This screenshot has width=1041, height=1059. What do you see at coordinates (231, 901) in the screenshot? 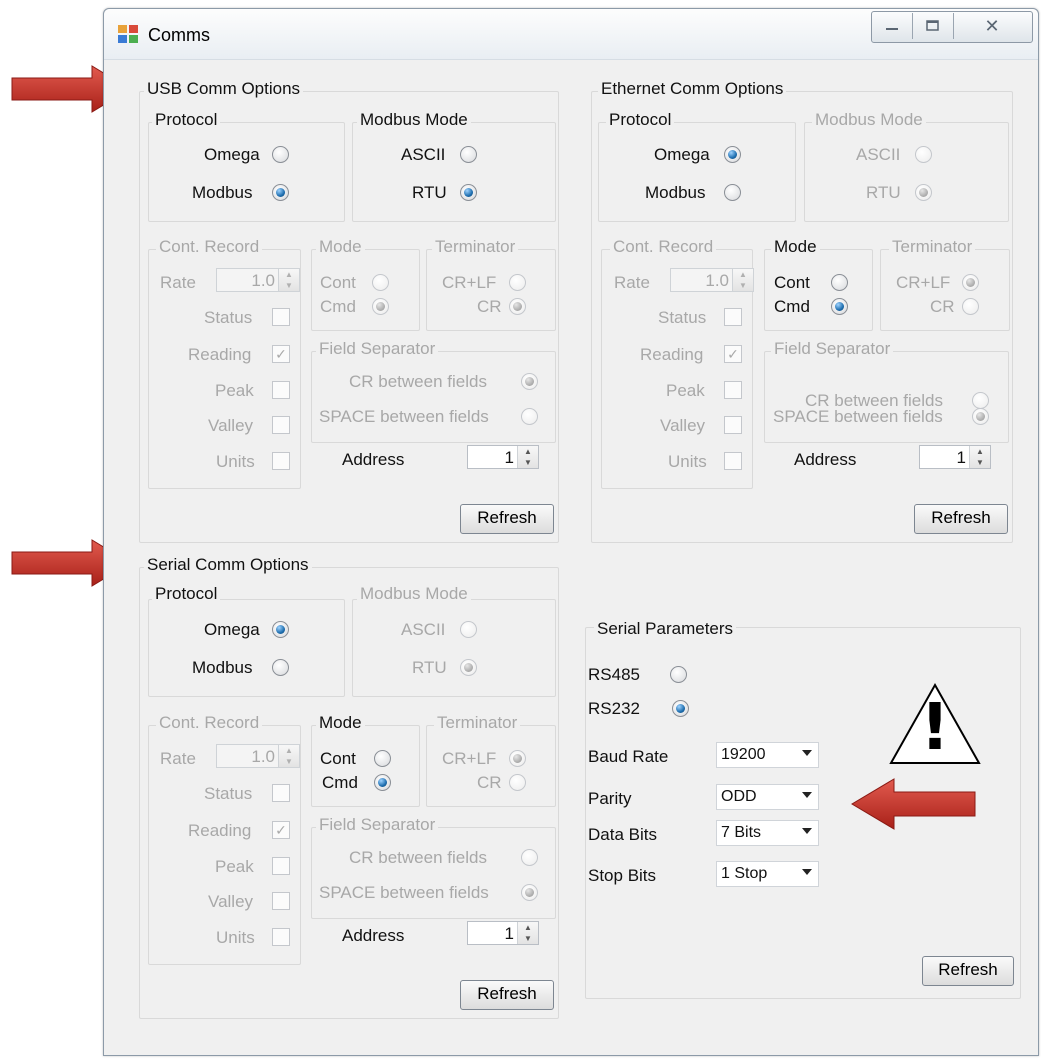
I see `serial-valley-label: Valley` at bounding box center [231, 901].